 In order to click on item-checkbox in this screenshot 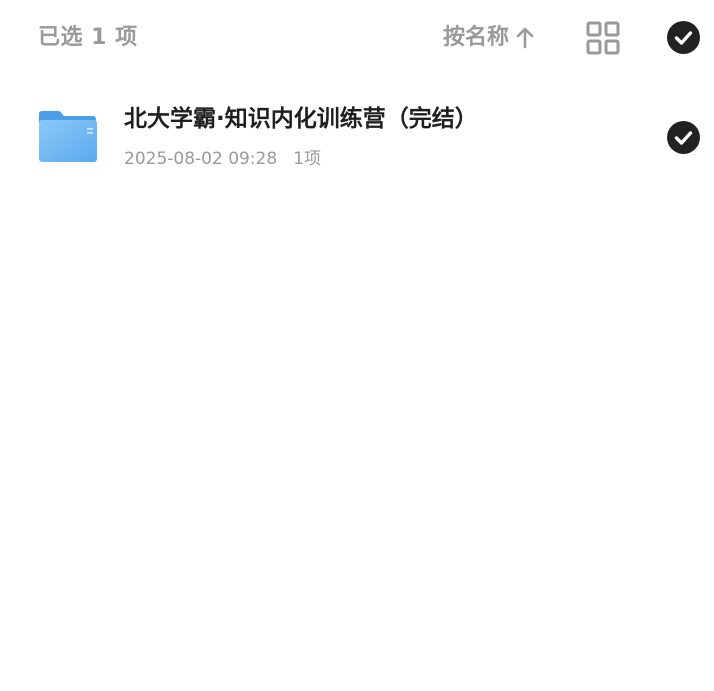, I will do `click(683, 137)`.